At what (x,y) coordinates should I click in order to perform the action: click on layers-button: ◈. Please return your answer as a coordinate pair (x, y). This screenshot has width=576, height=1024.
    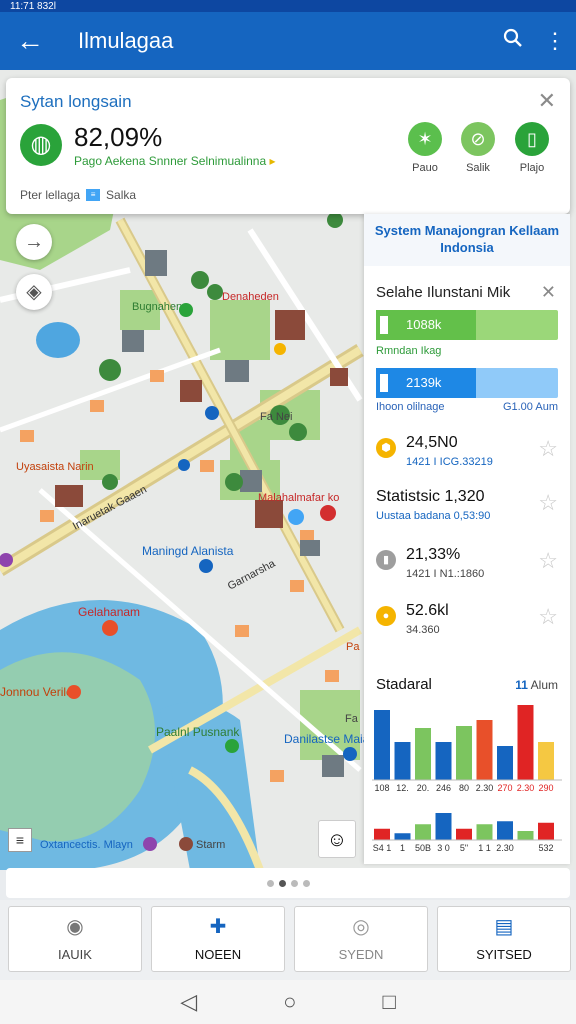
    Looking at the image, I should click on (34, 292).